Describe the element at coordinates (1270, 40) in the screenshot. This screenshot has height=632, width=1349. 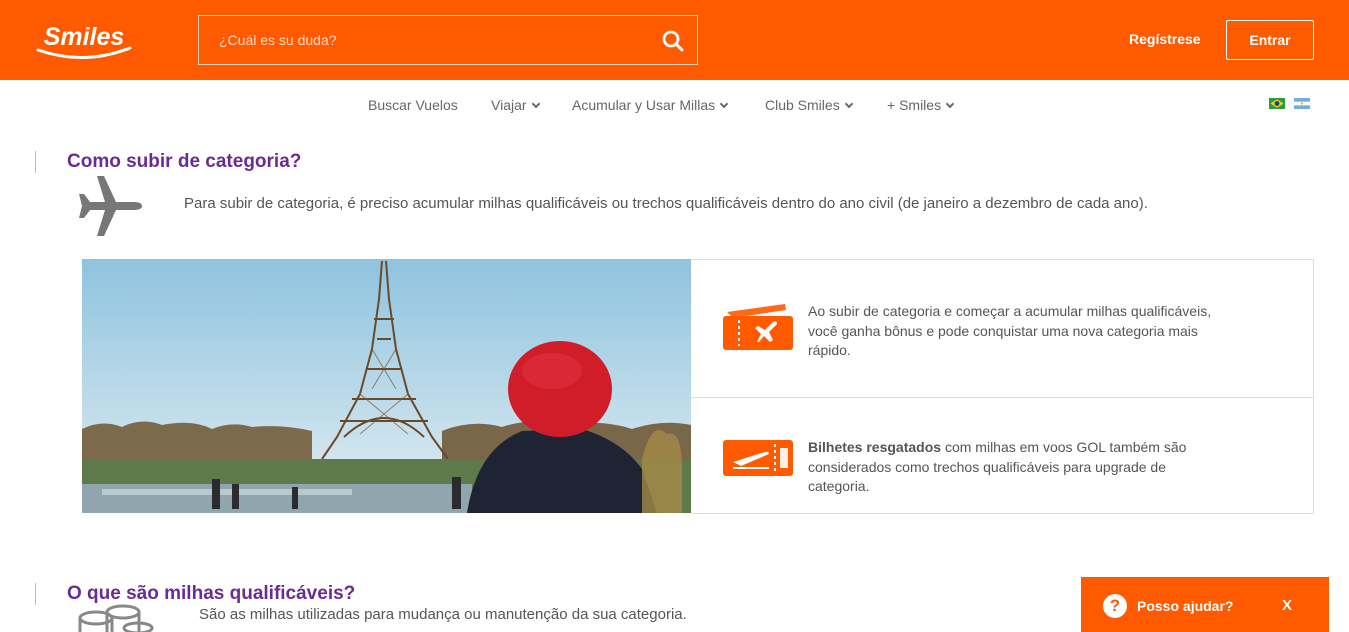
I see `login-button: Entrar` at that location.